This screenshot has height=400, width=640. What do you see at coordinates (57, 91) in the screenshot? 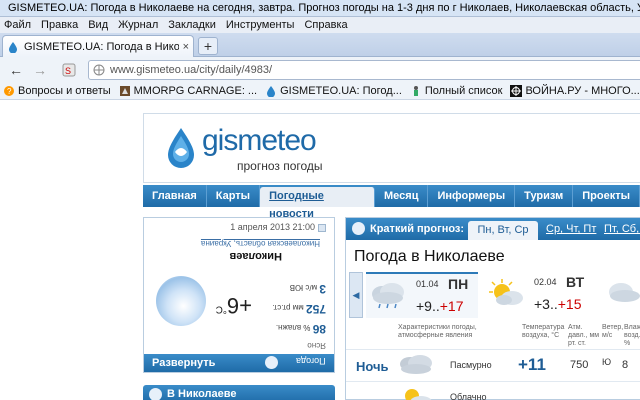
I see `bookmark-item: ? Вопросы и ответы` at bounding box center [57, 91].